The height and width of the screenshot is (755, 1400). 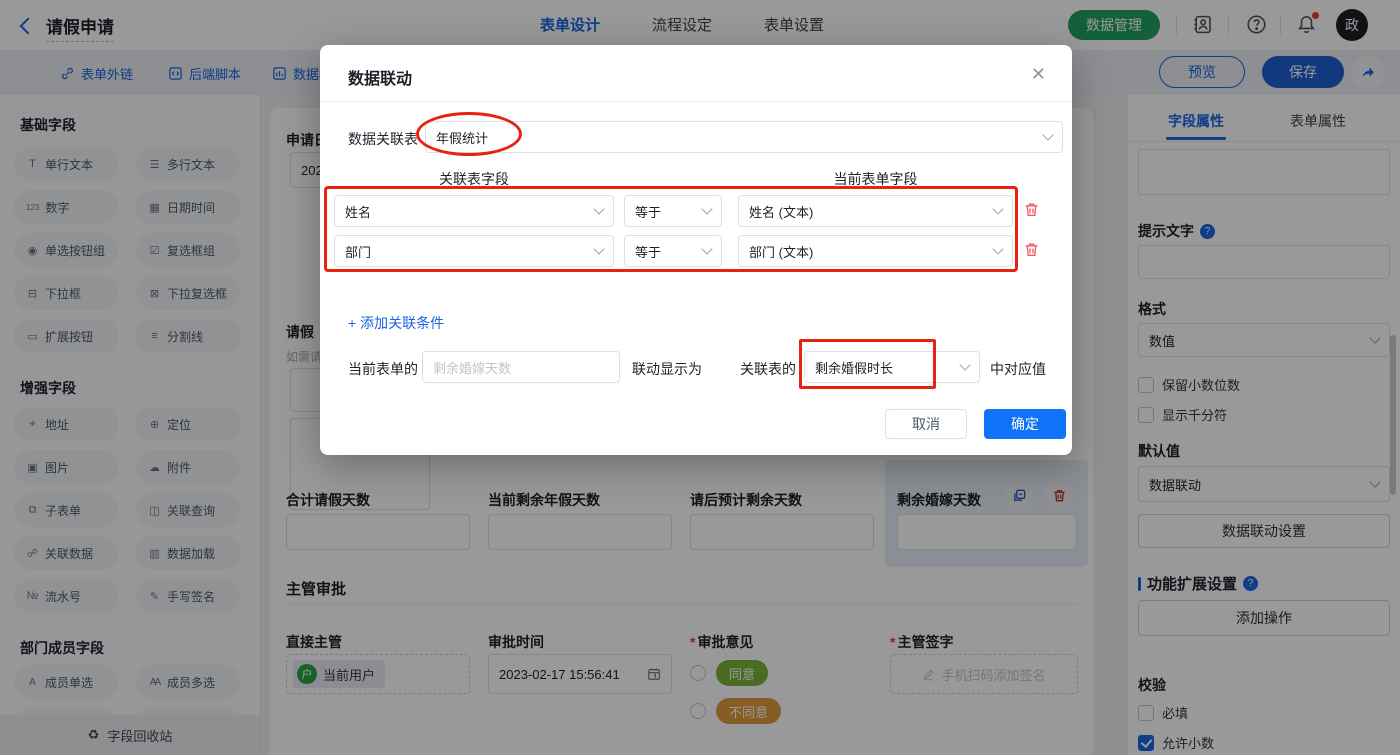 I want to click on linked-field-value: 剩余婚假时长, so click(x=854, y=368).